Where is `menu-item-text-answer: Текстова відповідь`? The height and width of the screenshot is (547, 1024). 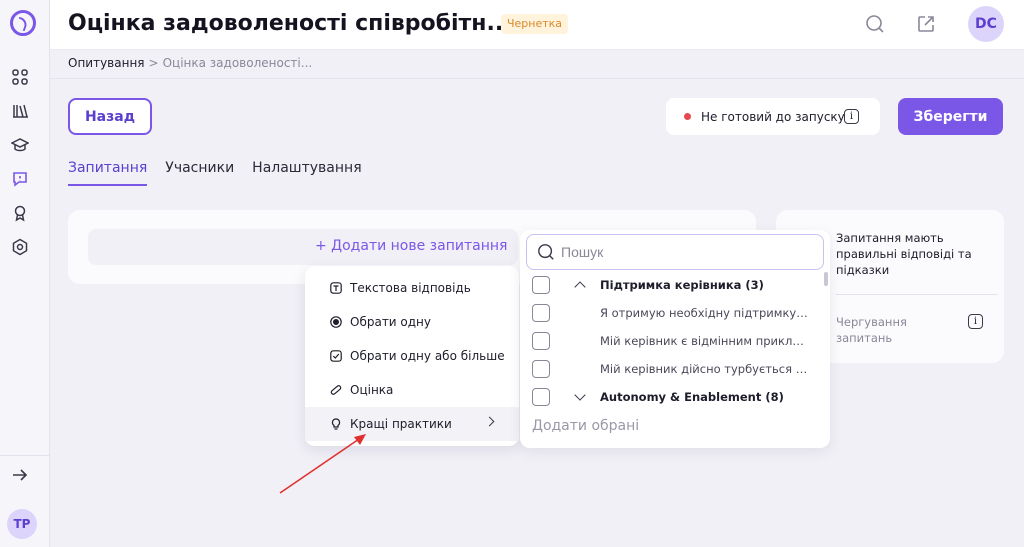
menu-item-text-answer: Текстова відповідь is located at coordinates (412, 288).